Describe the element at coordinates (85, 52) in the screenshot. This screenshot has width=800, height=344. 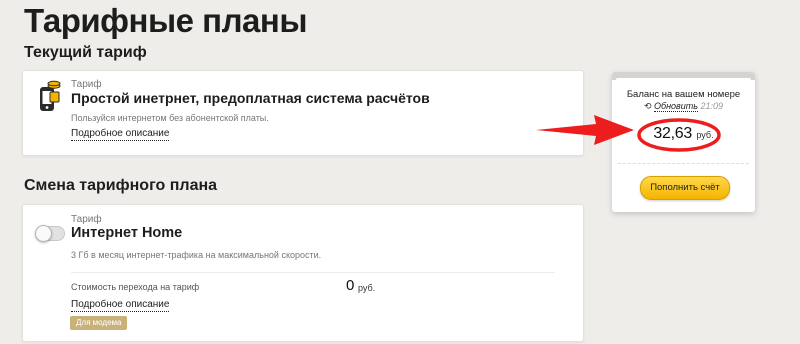
I see `current-tariff-heading: Текущий тариф` at that location.